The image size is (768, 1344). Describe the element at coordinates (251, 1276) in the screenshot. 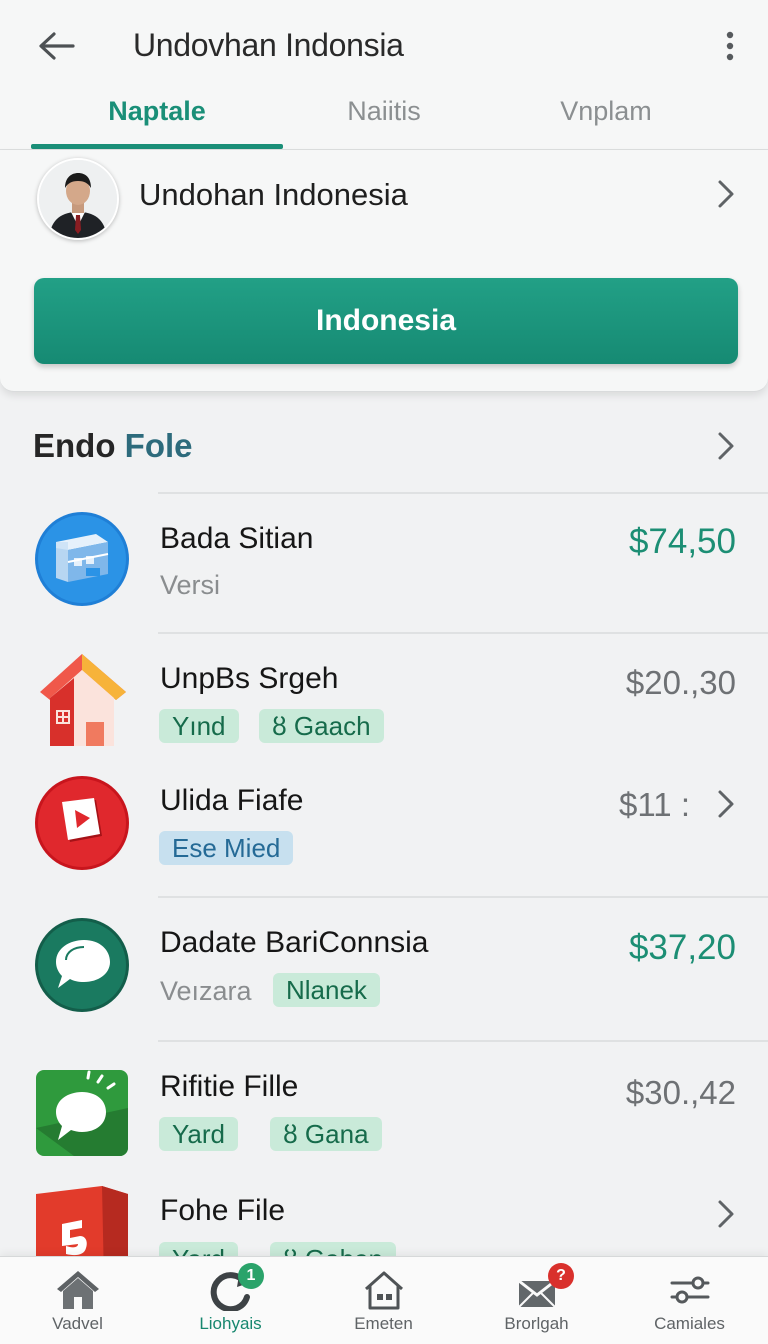

I see `notification-badge: 1` at that location.